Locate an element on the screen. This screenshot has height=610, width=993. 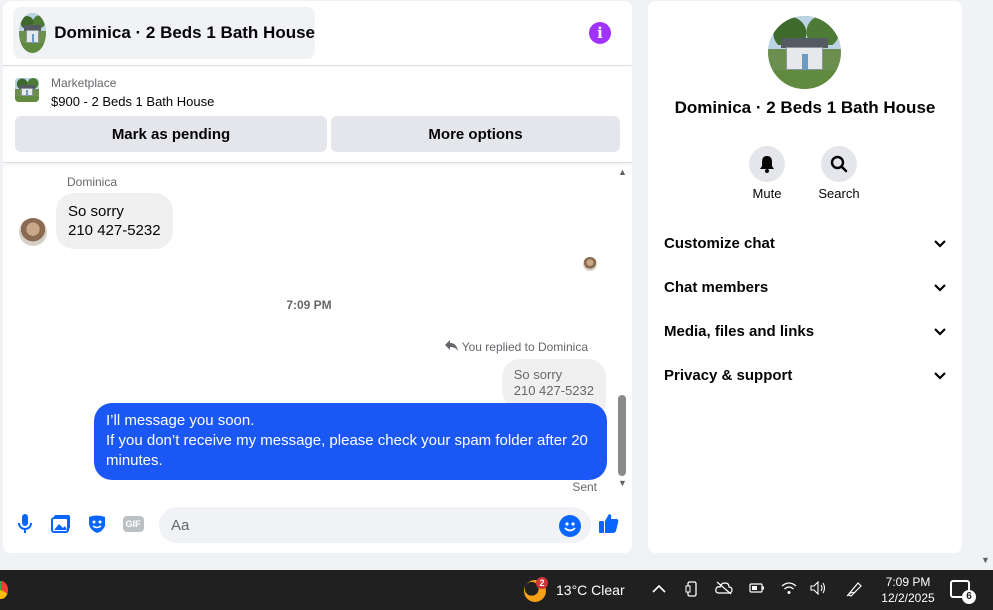
system-clock: 7:09 PM 12/2/2025 is located at coordinates (908, 590).